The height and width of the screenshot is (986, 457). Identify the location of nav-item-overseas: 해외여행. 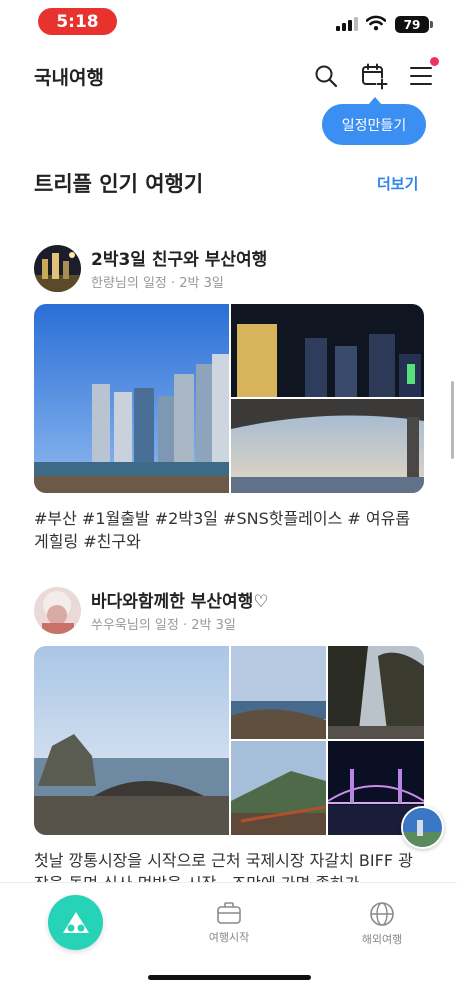
(382, 924).